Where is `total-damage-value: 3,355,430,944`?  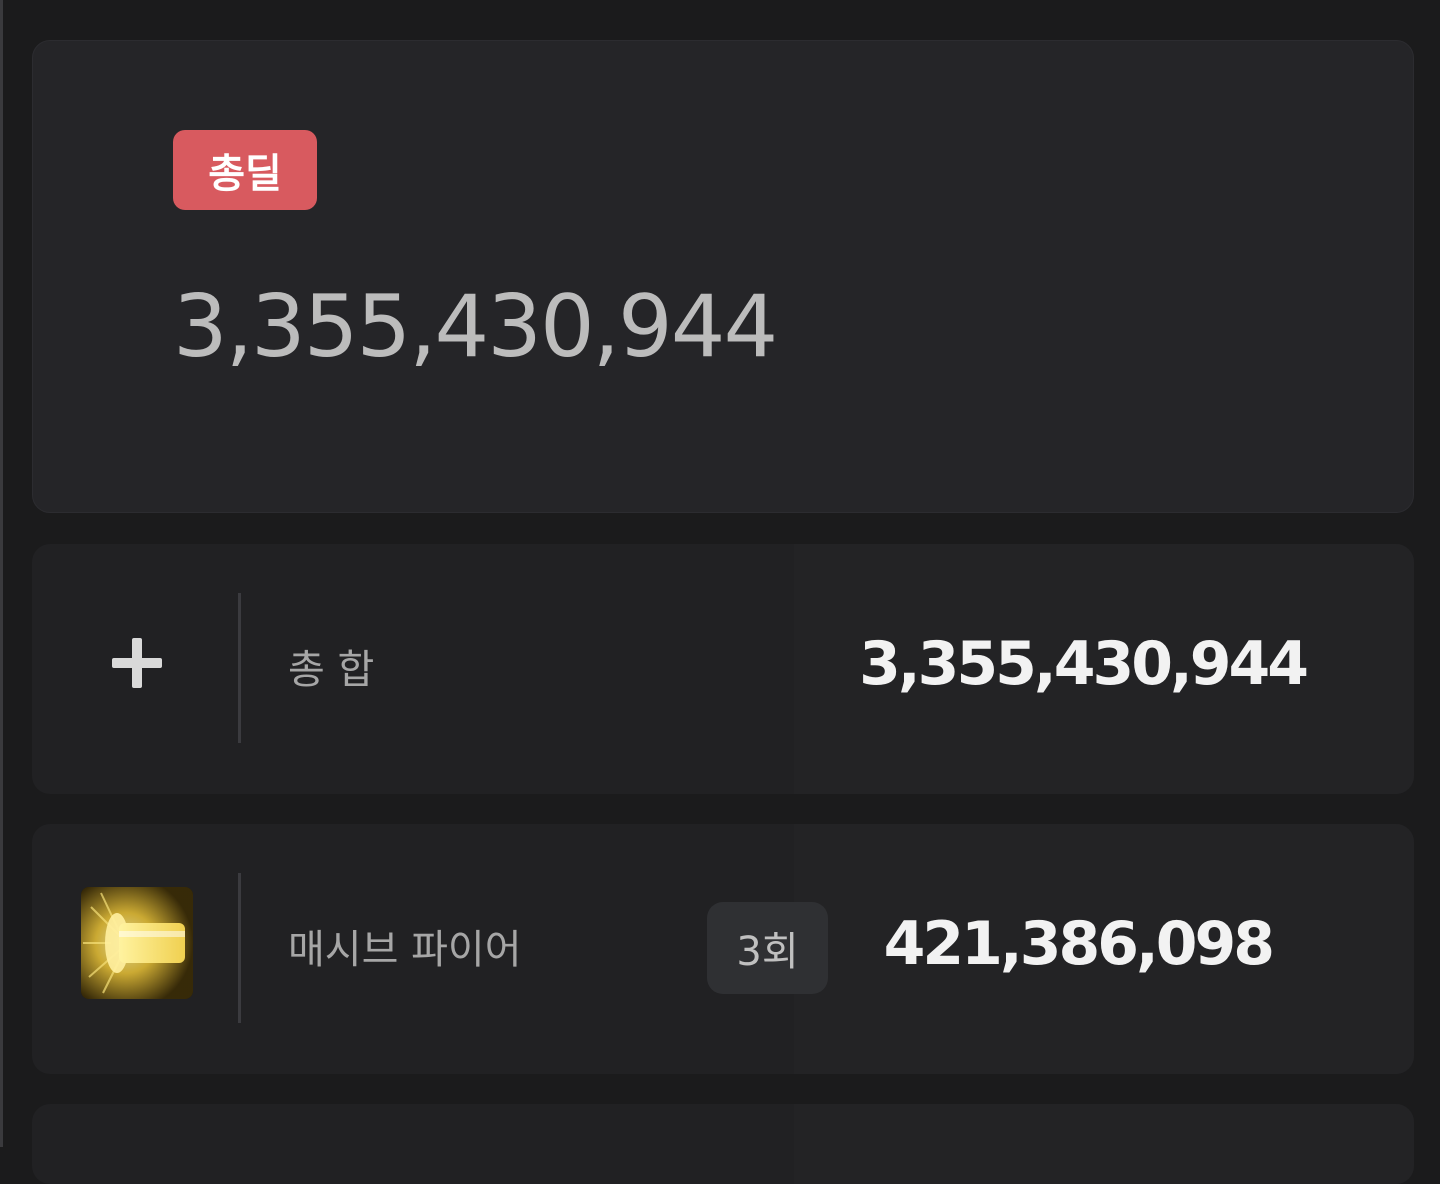 total-damage-value: 3,355,430,944 is located at coordinates (475, 327).